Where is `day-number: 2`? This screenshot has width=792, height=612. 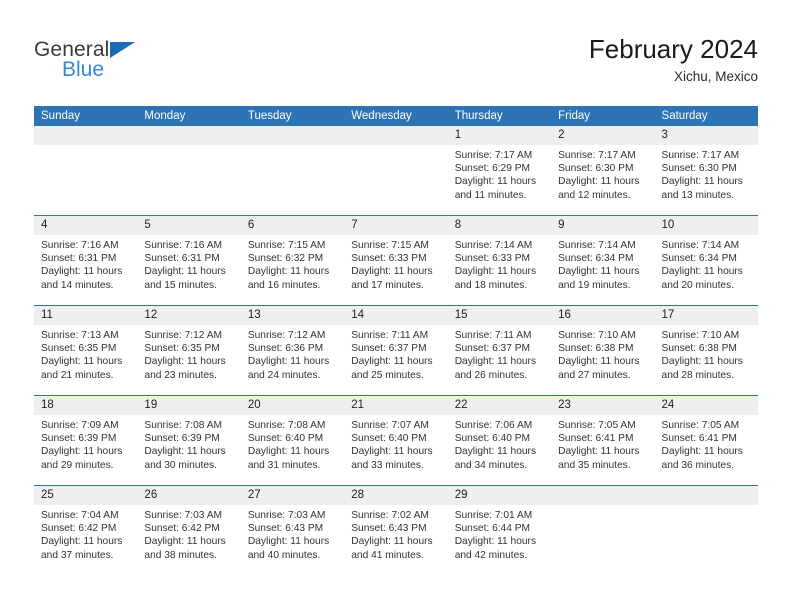 day-number: 2 is located at coordinates (602, 135).